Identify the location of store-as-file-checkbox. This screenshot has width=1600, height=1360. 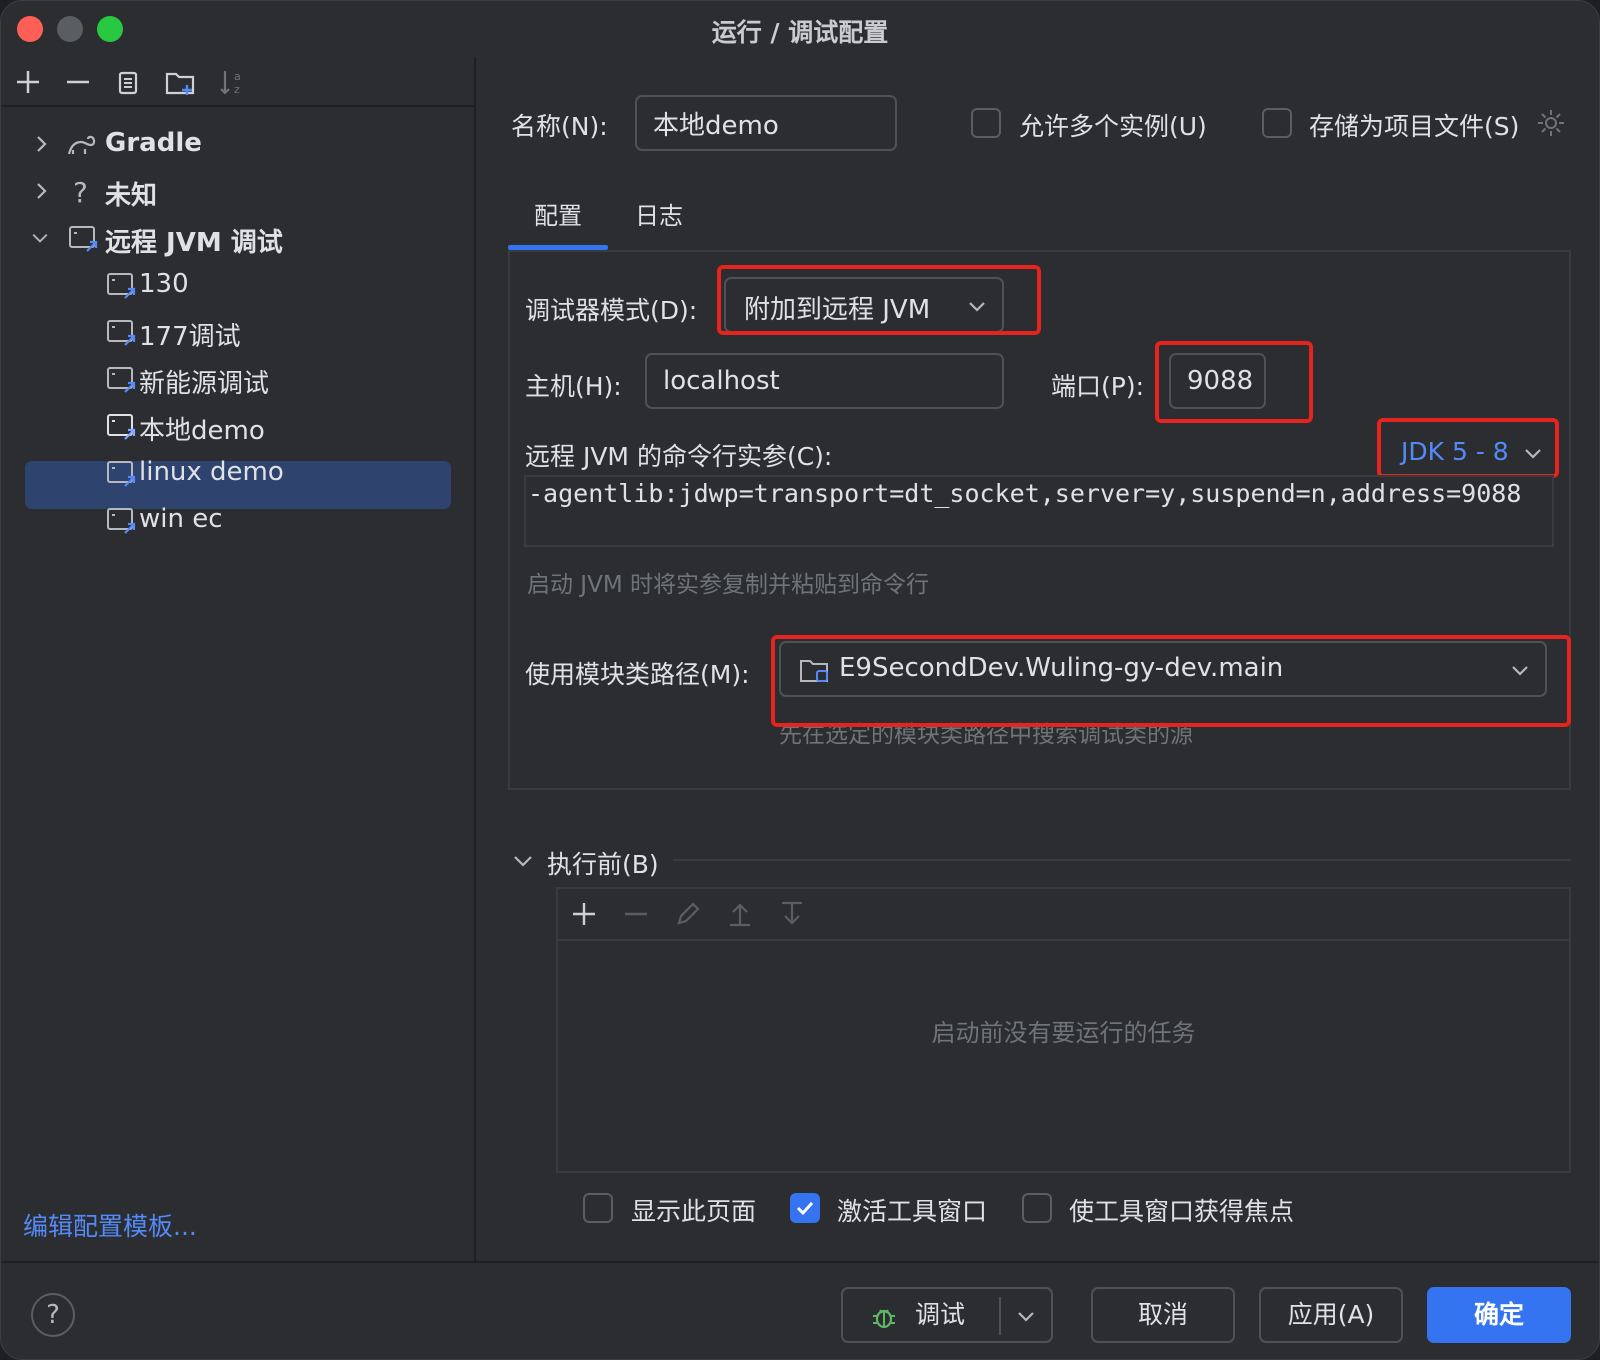
(1277, 123).